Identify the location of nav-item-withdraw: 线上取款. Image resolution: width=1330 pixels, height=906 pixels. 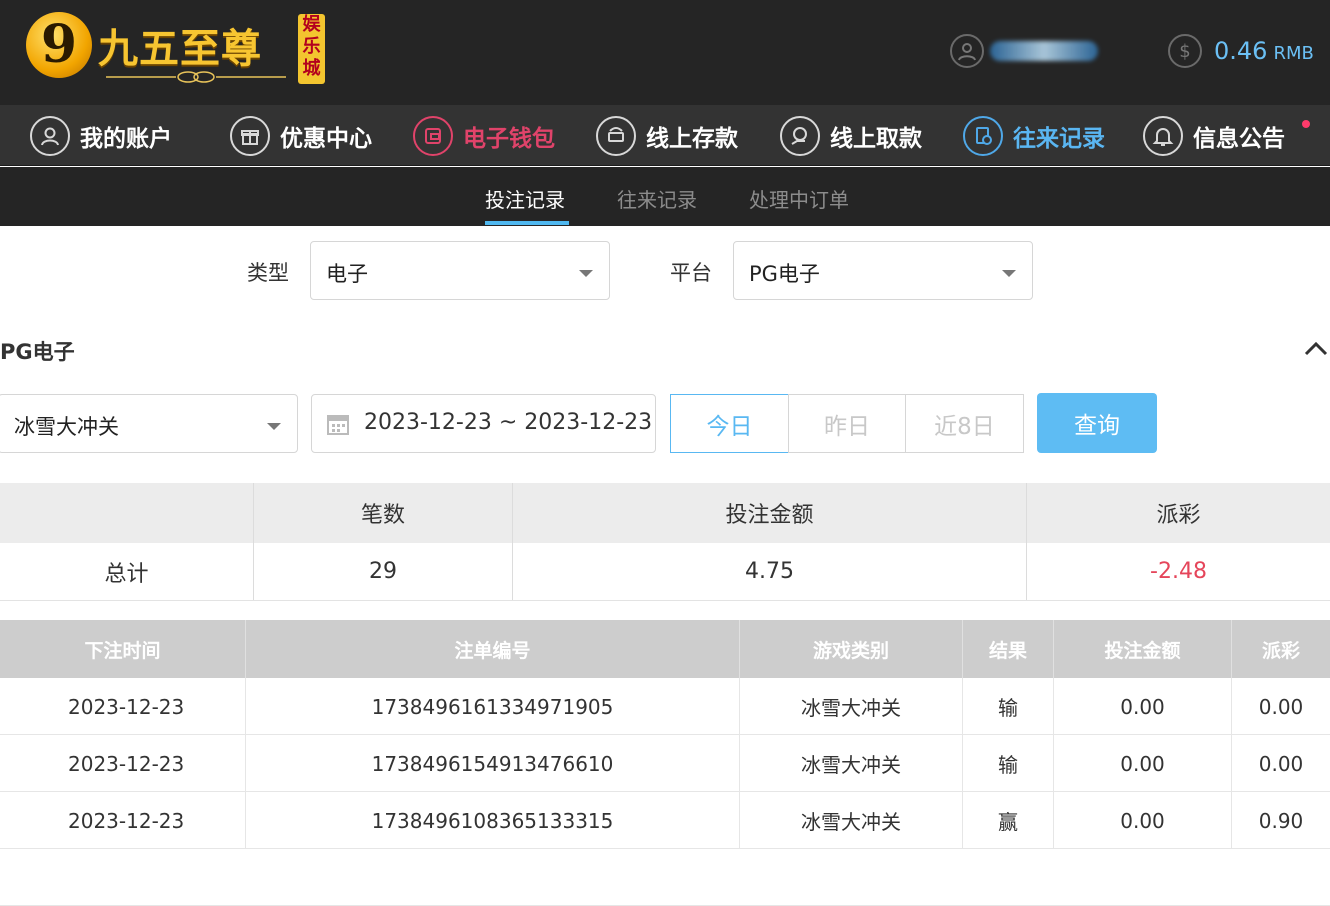
(851, 136).